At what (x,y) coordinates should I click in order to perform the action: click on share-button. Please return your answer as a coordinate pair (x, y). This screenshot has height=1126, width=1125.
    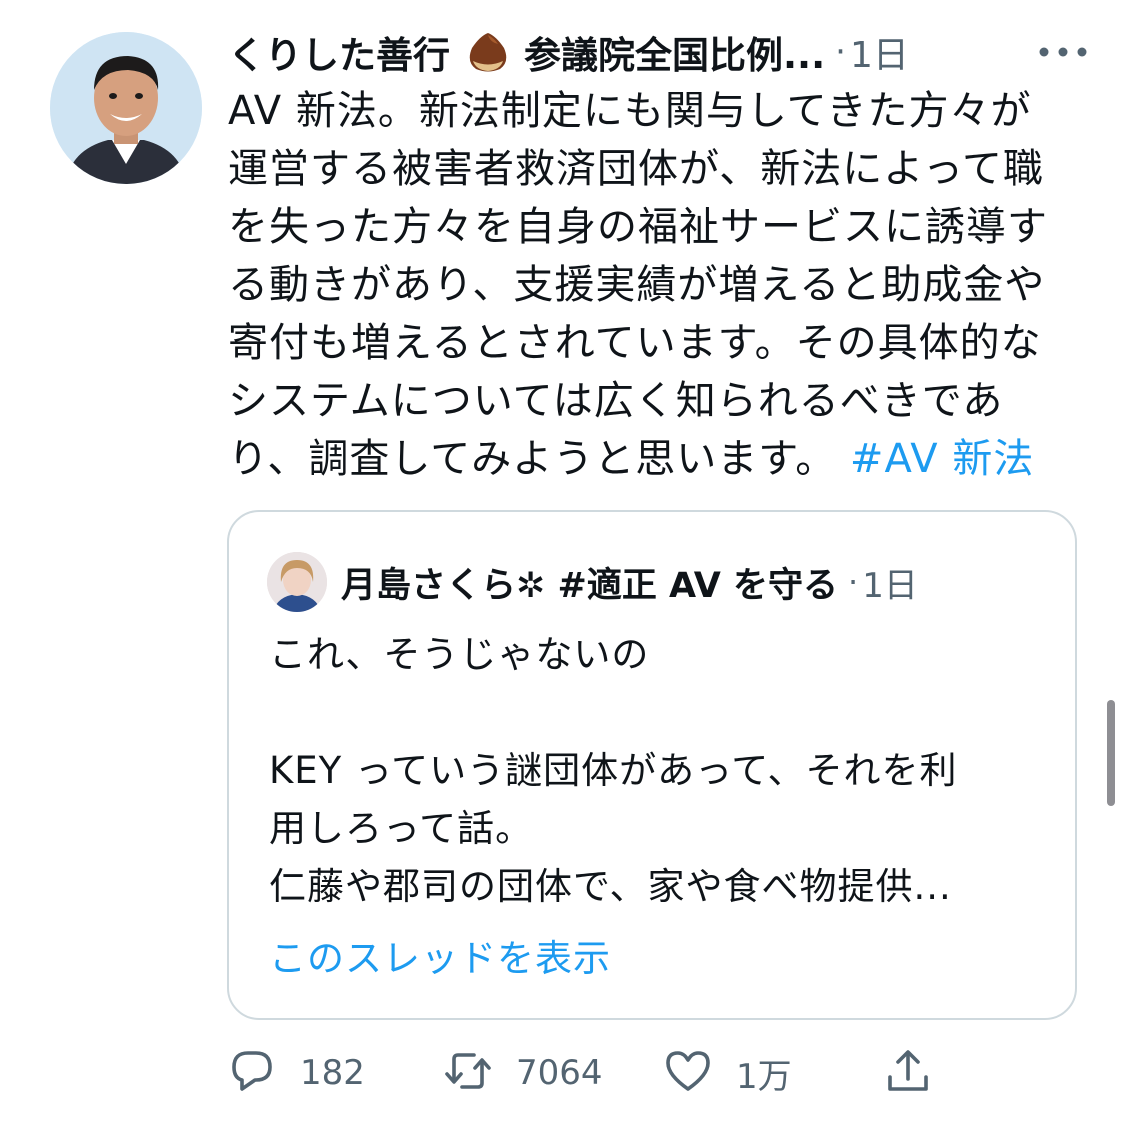
    Looking at the image, I should click on (908, 1073).